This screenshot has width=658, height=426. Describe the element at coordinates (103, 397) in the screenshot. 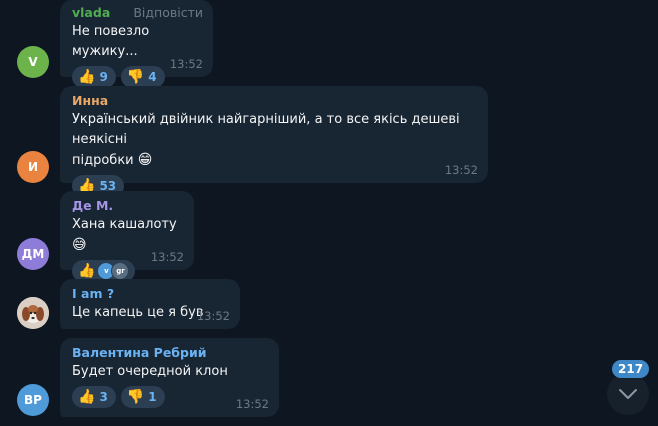

I see `reaction-count: 3` at that location.